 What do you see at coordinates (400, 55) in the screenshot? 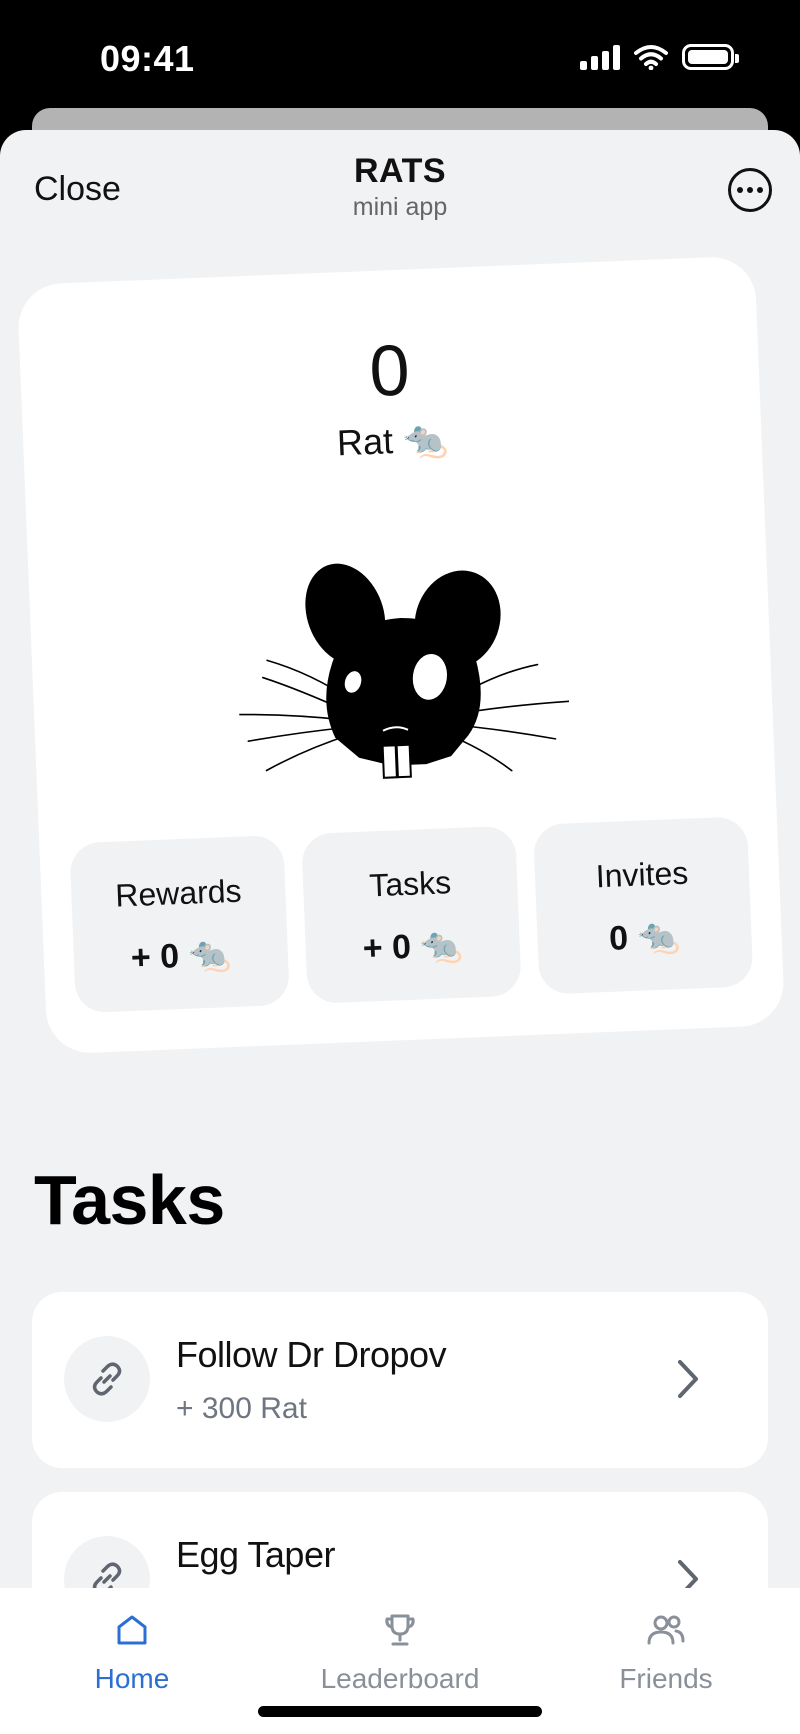
I see `status-bar: 09:41` at bounding box center [400, 55].